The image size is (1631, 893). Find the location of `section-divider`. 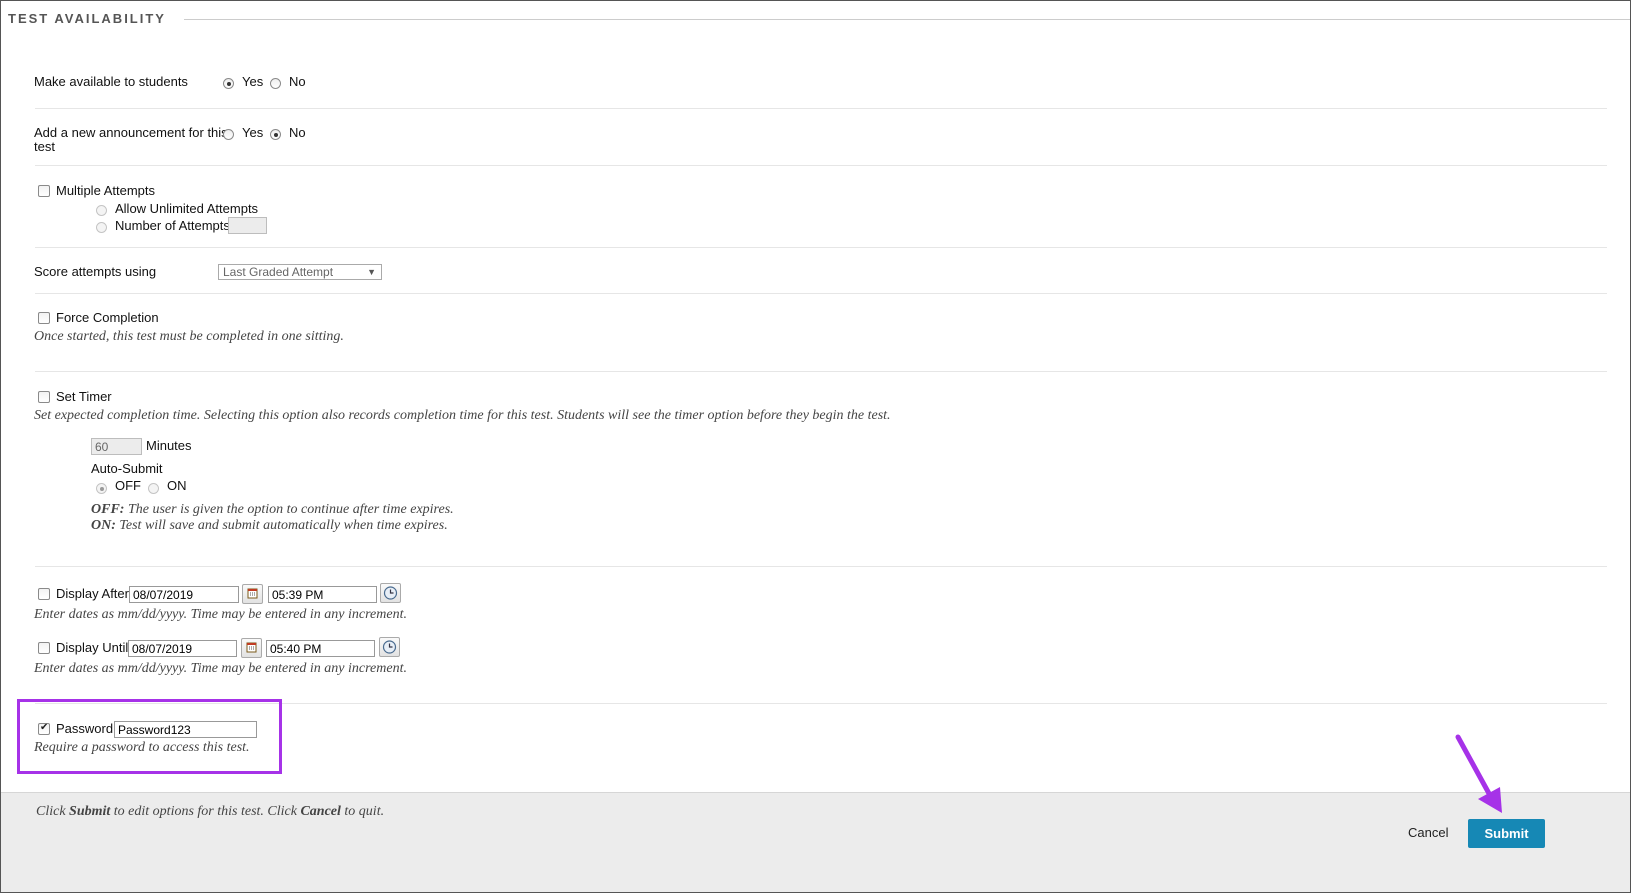

section-divider is located at coordinates (907, 19).